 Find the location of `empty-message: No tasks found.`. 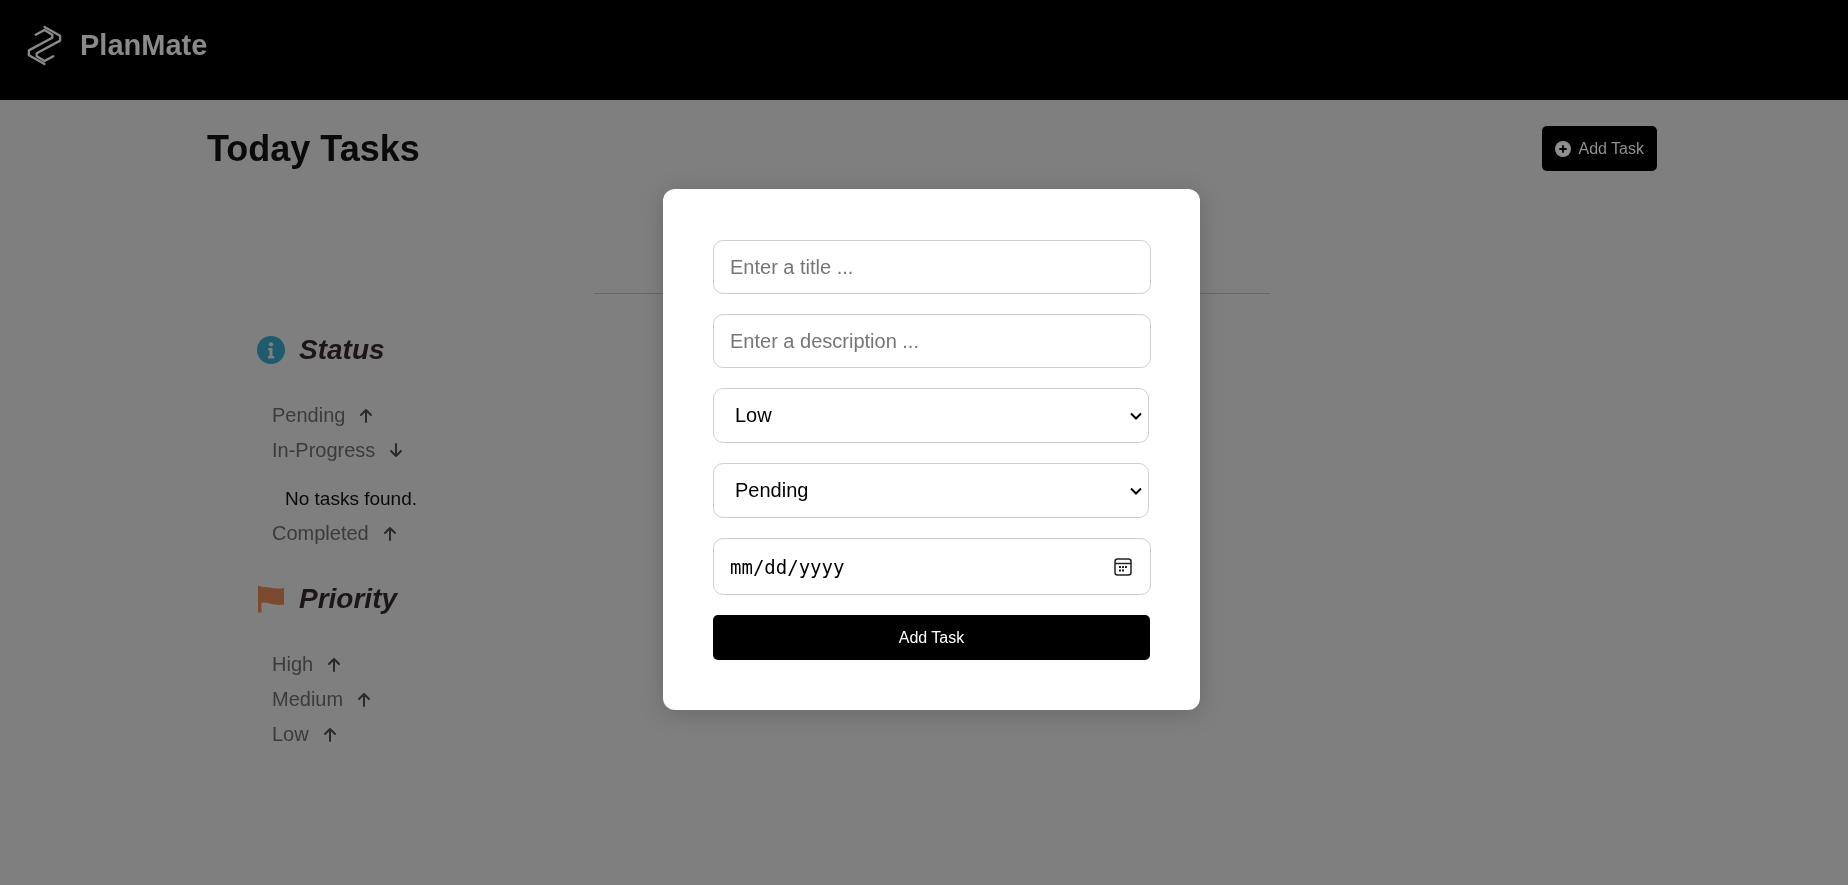

empty-message: No tasks found. is located at coordinates (351, 499).